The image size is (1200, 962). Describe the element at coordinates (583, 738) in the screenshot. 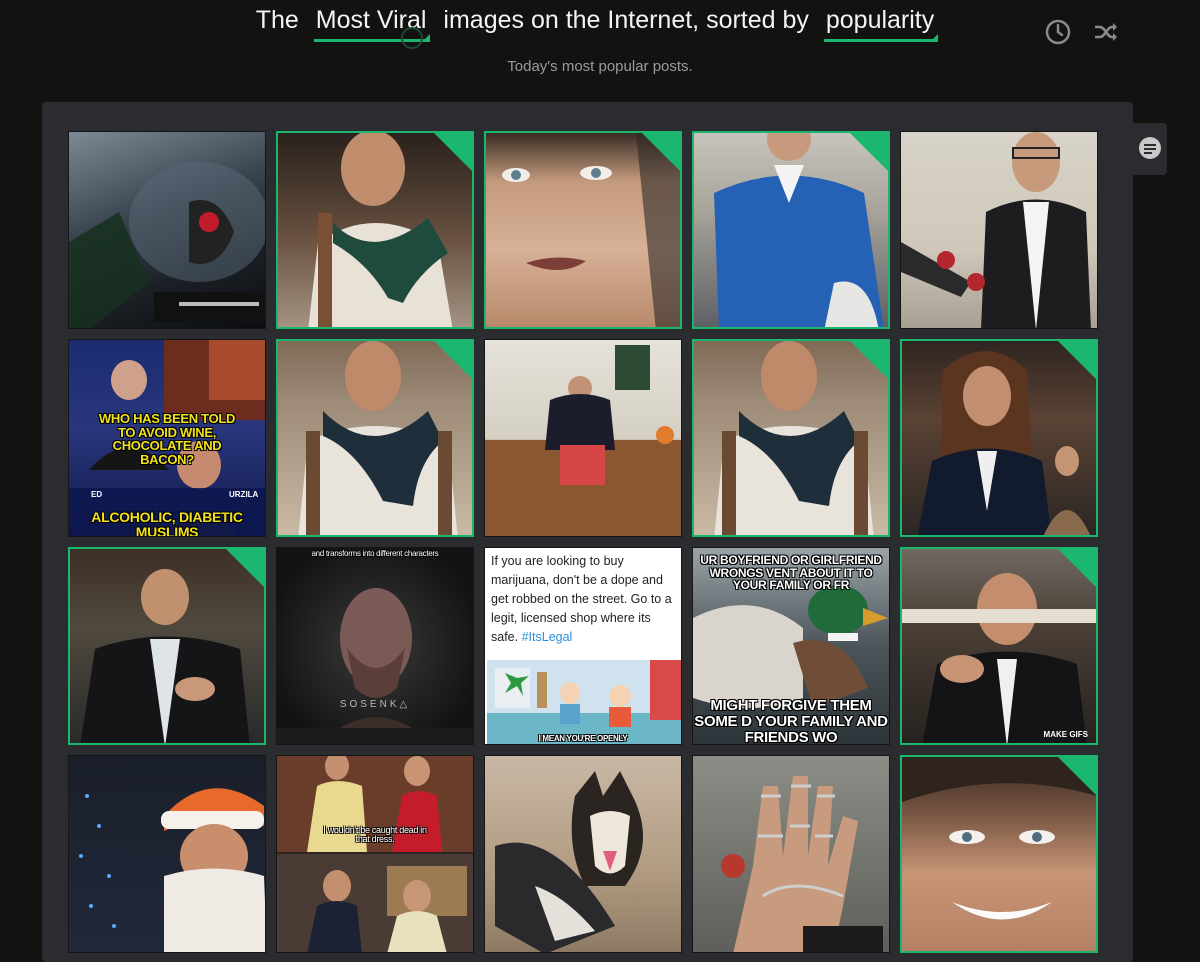

I see `tile-caption: I MEAN YOU'RE OPENLY` at that location.